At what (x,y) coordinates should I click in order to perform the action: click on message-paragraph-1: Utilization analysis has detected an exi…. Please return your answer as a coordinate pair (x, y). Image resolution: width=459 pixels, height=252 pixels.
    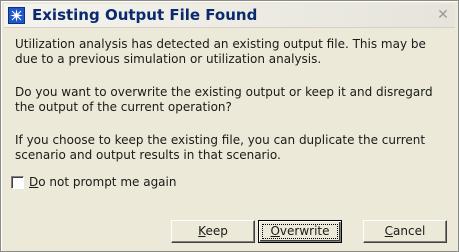
    Looking at the image, I should click on (220, 51).